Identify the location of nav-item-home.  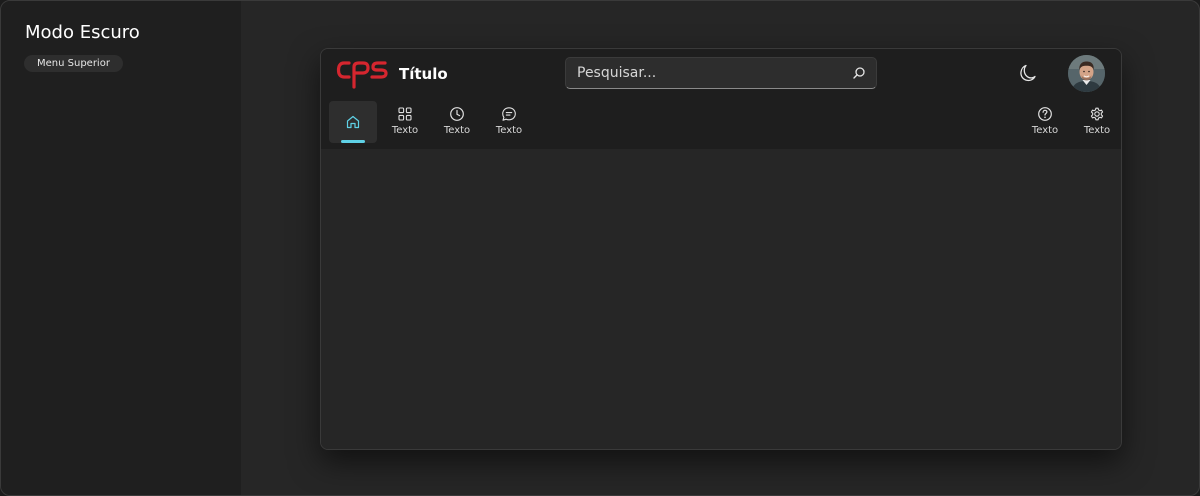
(353, 122).